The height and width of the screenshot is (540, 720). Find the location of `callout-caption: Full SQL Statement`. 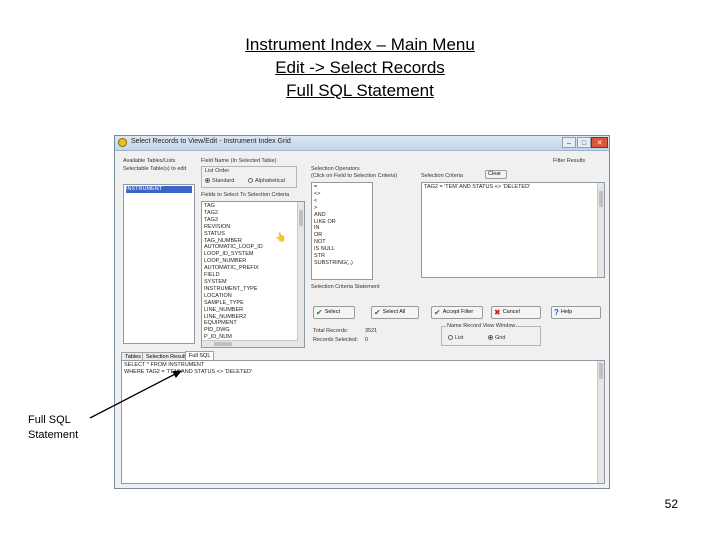

callout-caption: Full SQL Statement is located at coordinates (53, 427).